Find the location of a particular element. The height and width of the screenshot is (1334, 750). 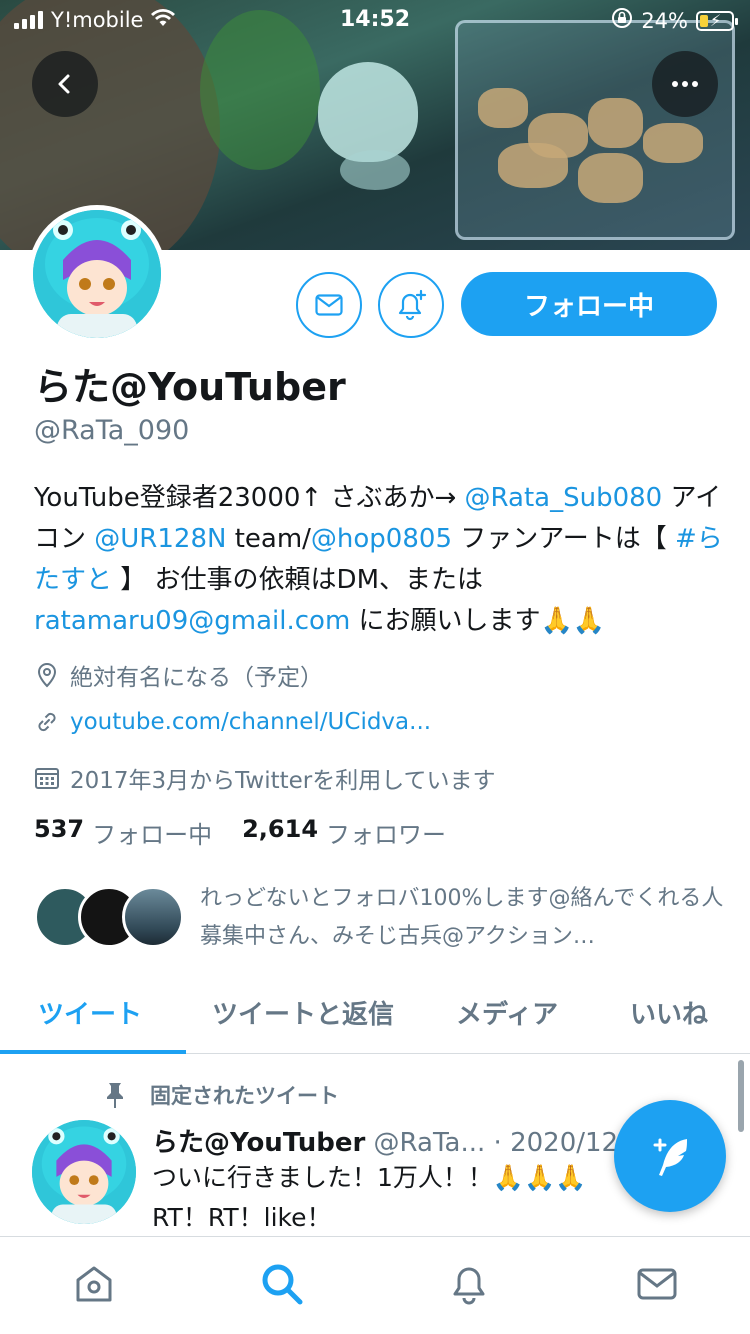

tab-media: メディア is located at coordinates (507, 1012).